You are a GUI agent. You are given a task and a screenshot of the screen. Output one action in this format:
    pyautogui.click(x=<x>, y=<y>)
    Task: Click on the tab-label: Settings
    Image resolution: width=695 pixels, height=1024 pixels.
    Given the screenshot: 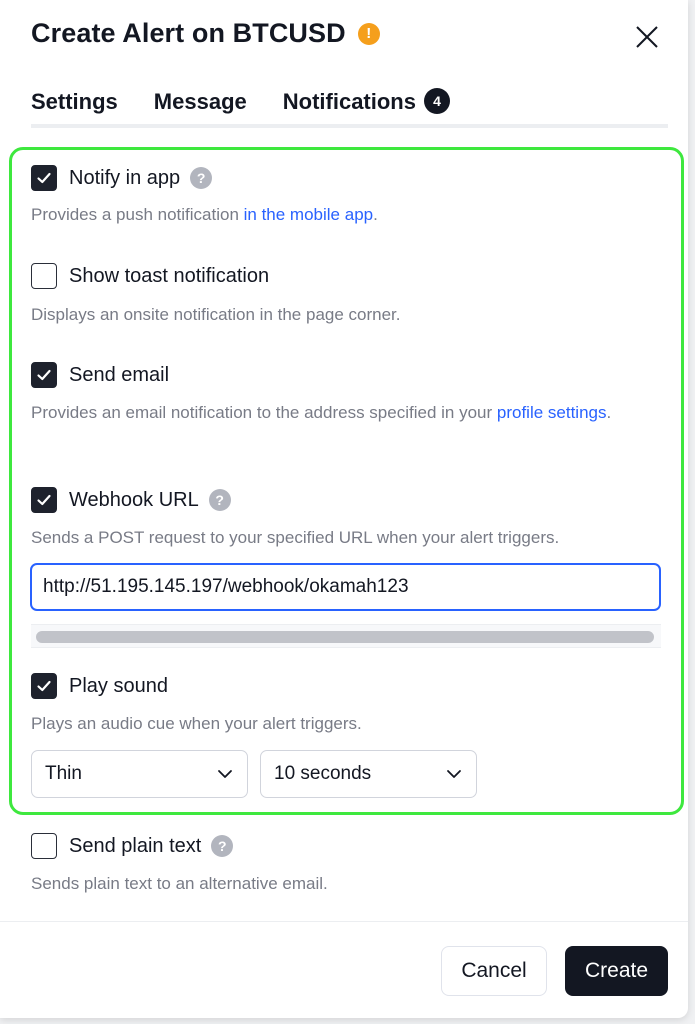 What is the action you would take?
    pyautogui.click(x=74, y=101)
    